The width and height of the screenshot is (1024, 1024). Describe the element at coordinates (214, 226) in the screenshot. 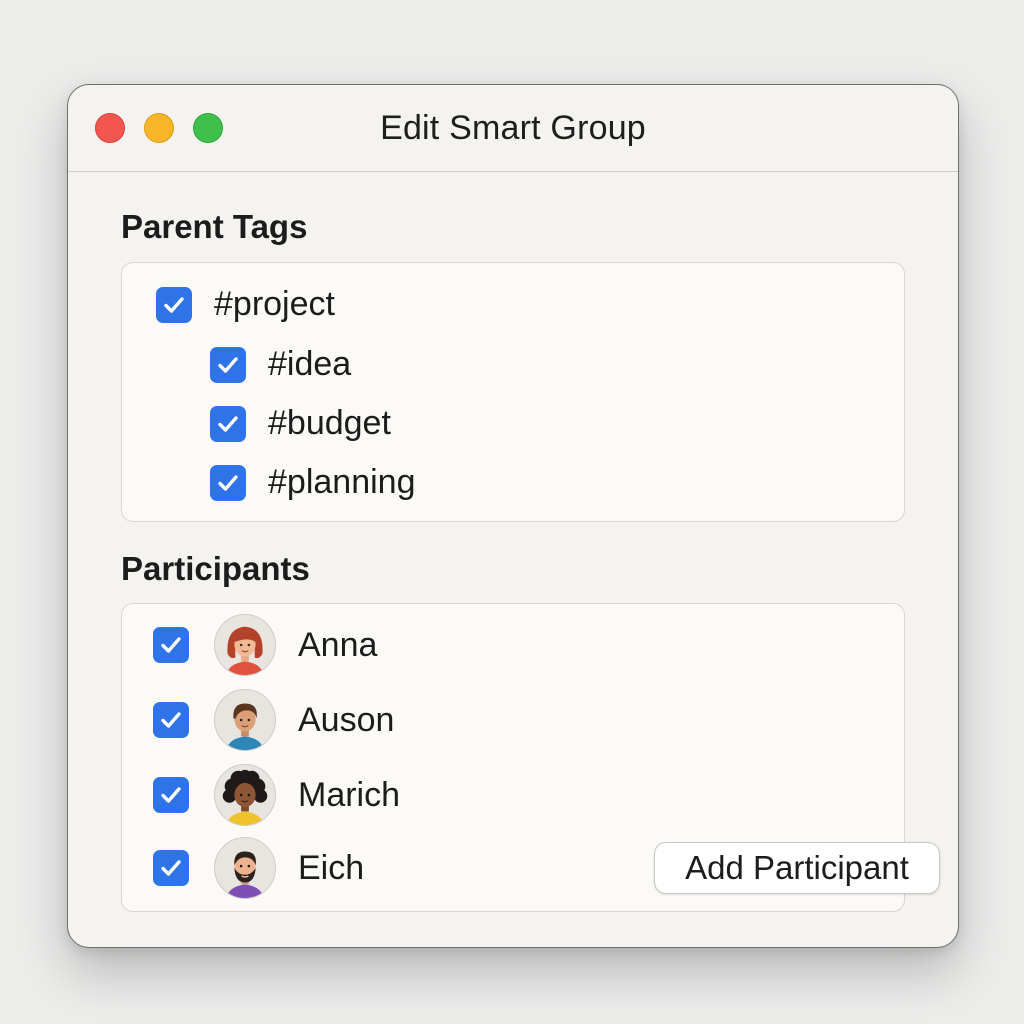

I see `parent-tags-heading: Parent Tags` at that location.